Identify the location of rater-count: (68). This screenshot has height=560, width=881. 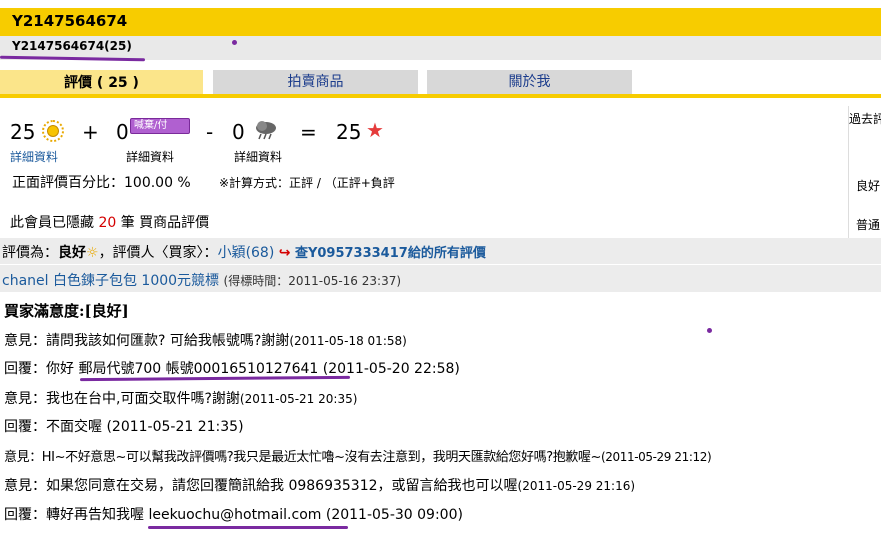
(260, 253).